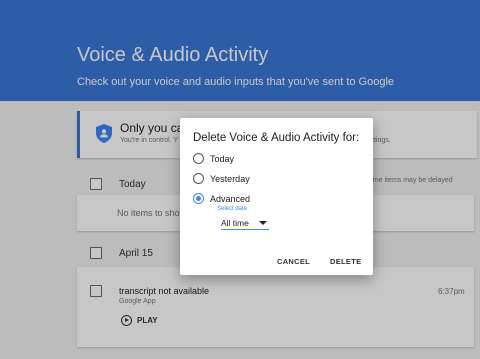  I want to click on radio-selected-icon, so click(198, 198).